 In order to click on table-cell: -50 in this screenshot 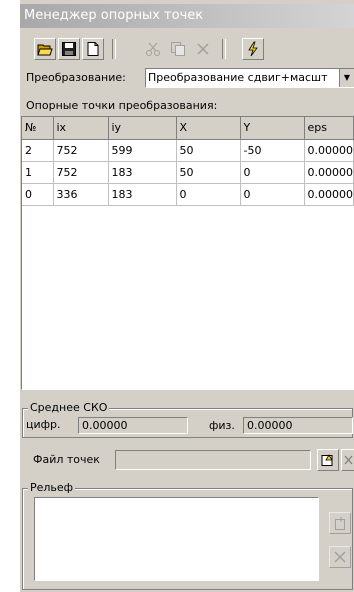, I will do `click(272, 150)`.